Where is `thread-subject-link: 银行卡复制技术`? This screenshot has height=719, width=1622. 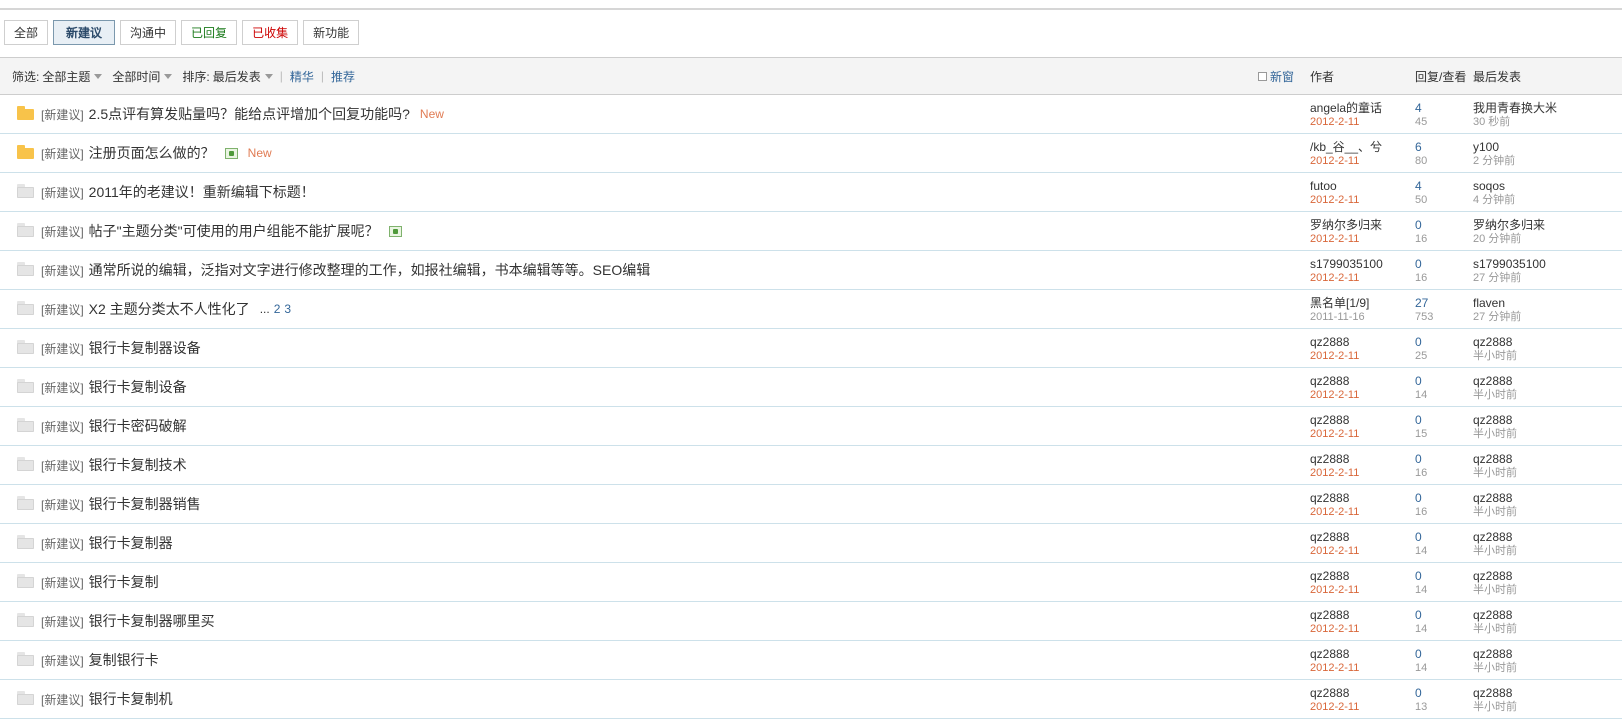 thread-subject-link: 银行卡复制技术 is located at coordinates (138, 465).